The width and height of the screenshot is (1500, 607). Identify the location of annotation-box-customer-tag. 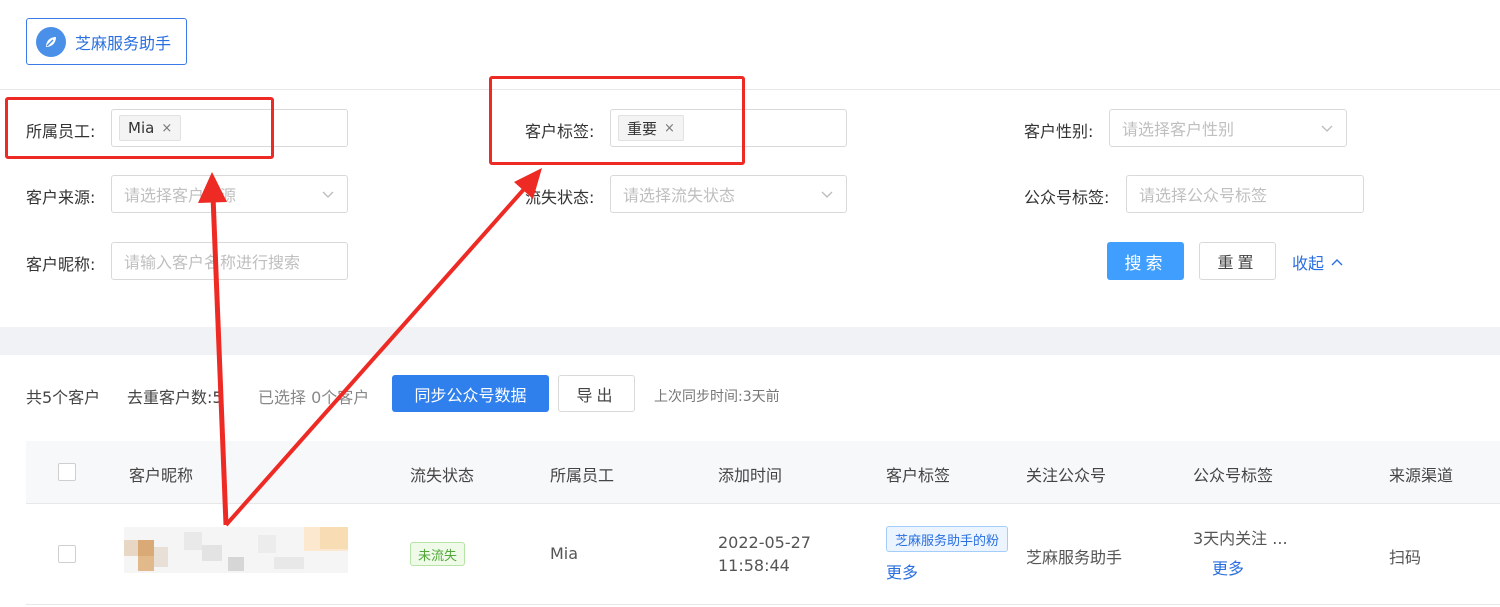
(617, 120).